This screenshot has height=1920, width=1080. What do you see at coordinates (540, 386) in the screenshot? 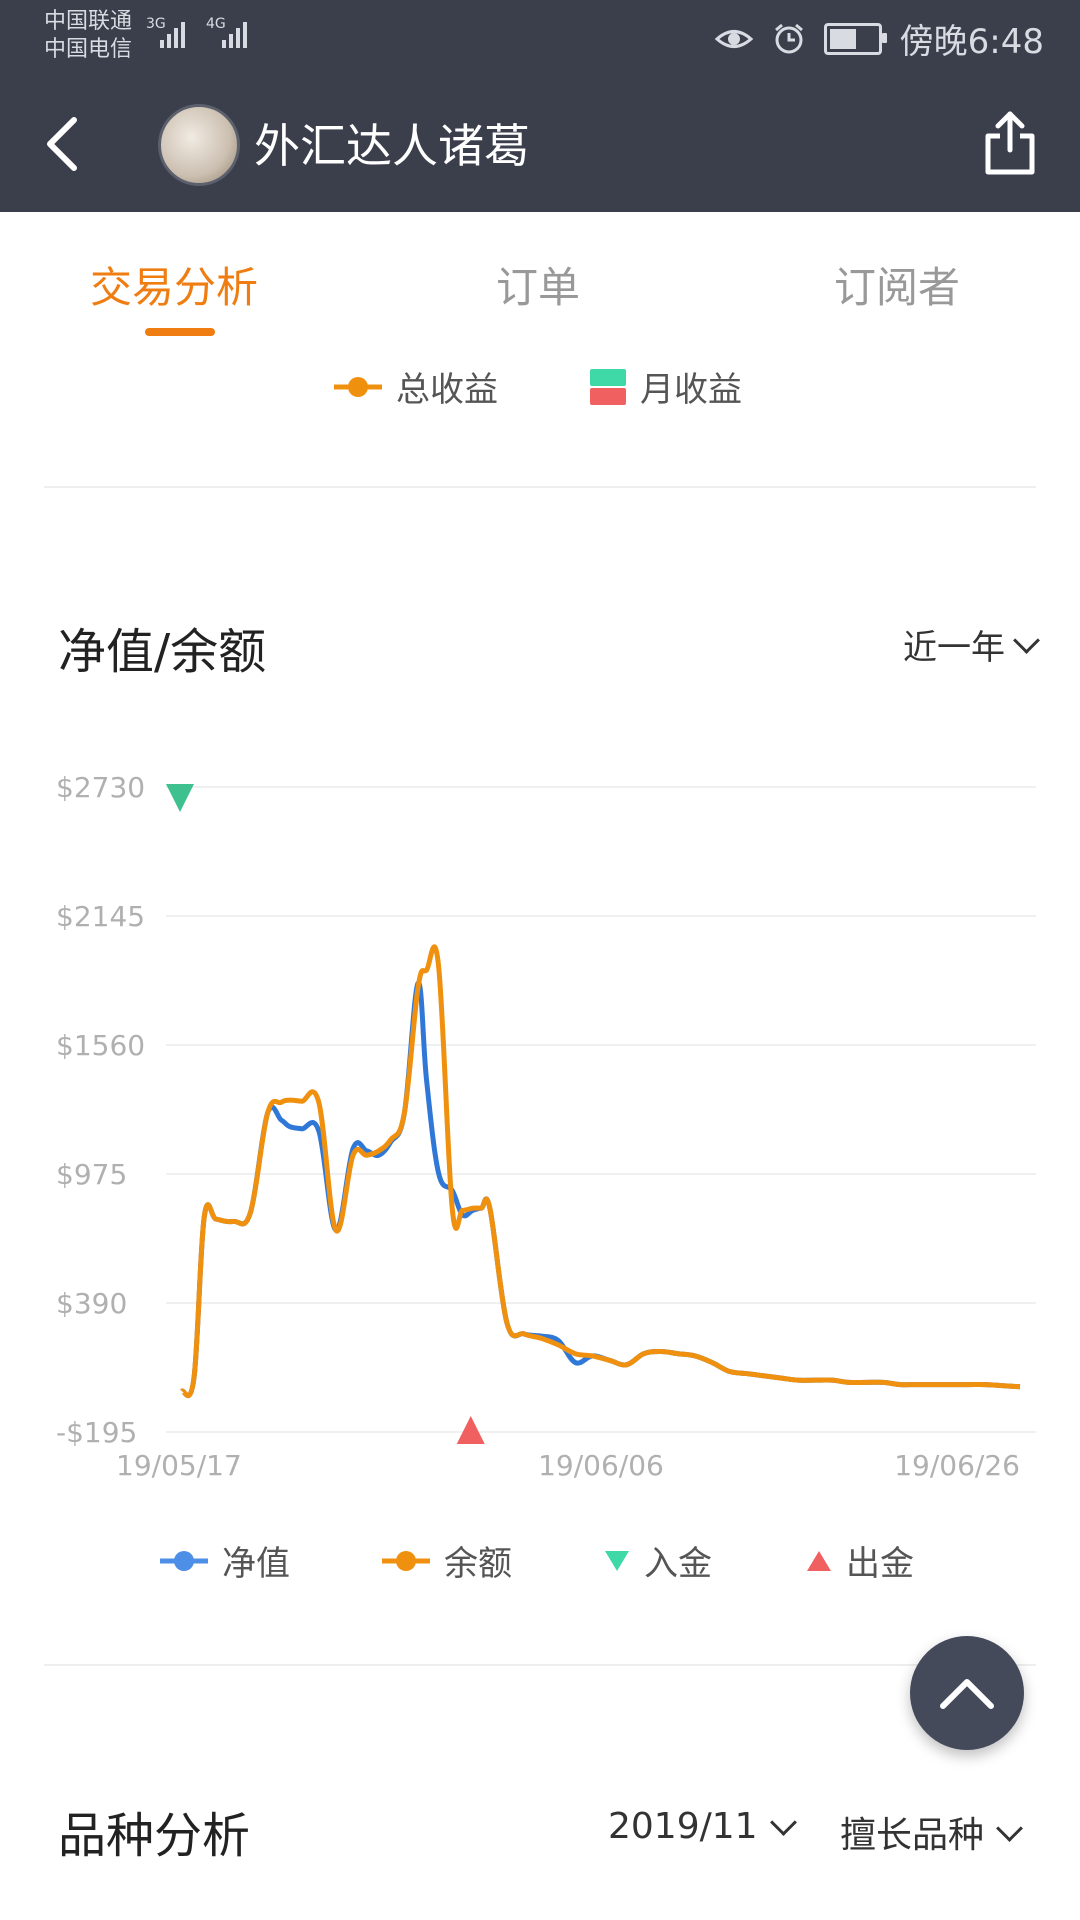
I see `top-legend: 总收益 月收益` at bounding box center [540, 386].